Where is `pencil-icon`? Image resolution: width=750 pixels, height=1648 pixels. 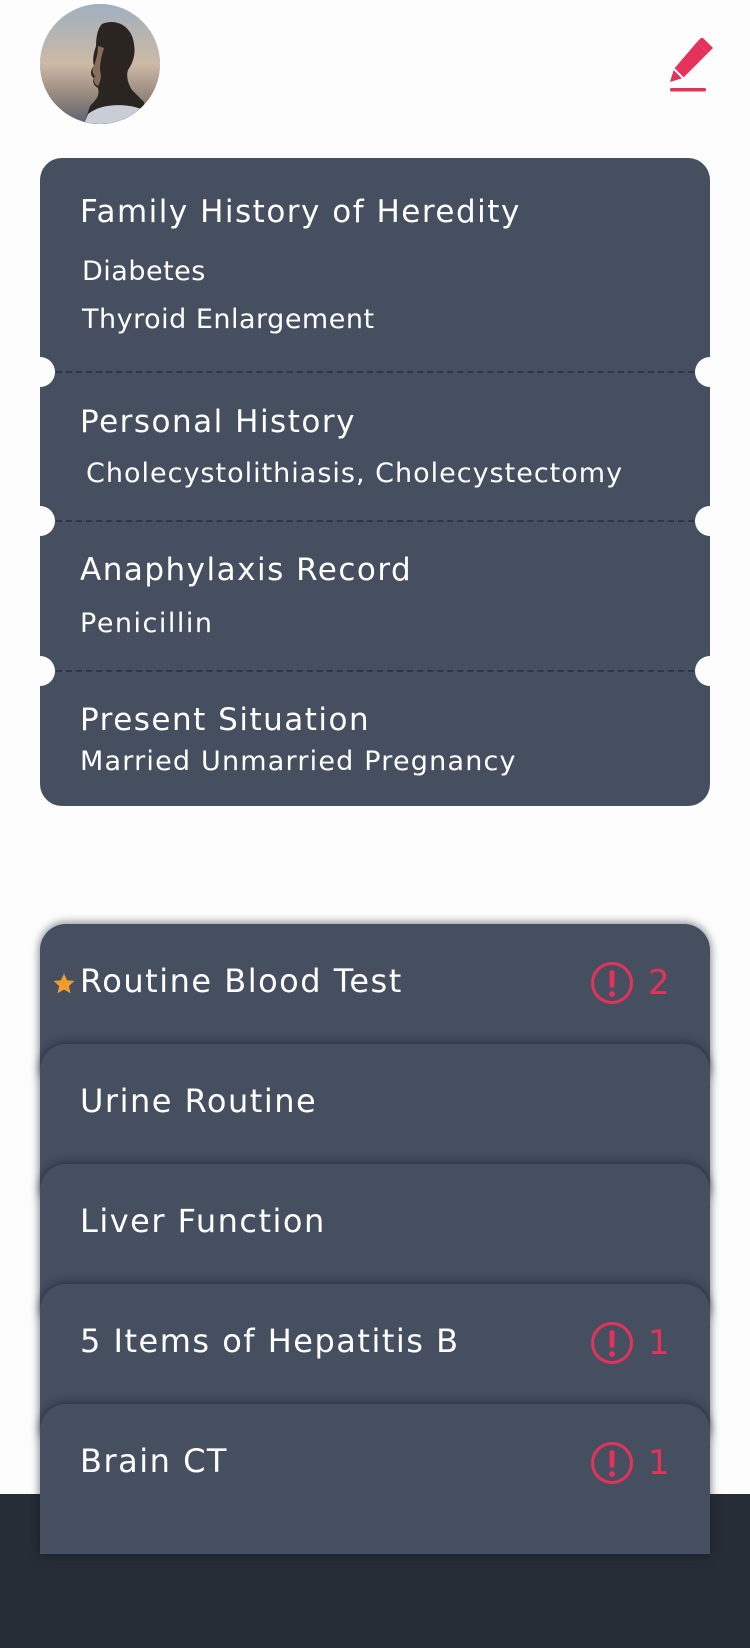 pencil-icon is located at coordinates (691, 65).